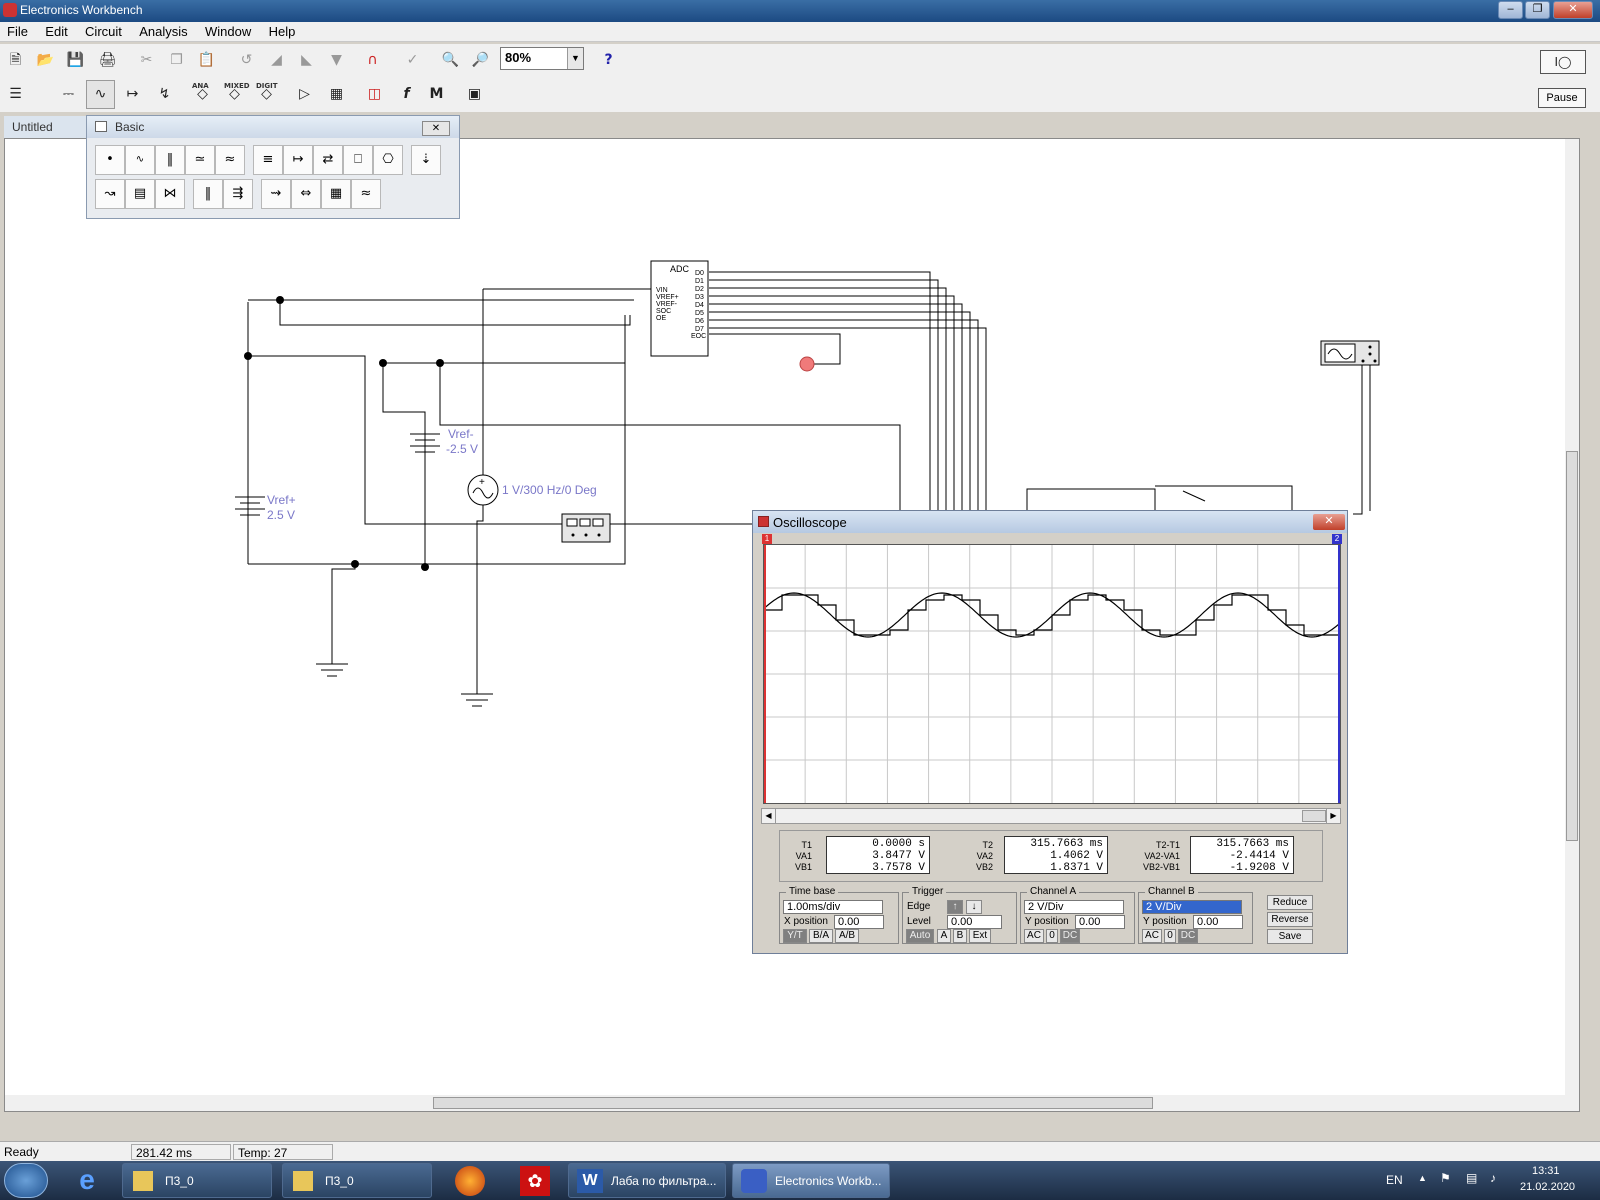 The image size is (1600, 1200). What do you see at coordinates (1394, 1180) in the screenshot?
I see `language-indicator: EN` at bounding box center [1394, 1180].